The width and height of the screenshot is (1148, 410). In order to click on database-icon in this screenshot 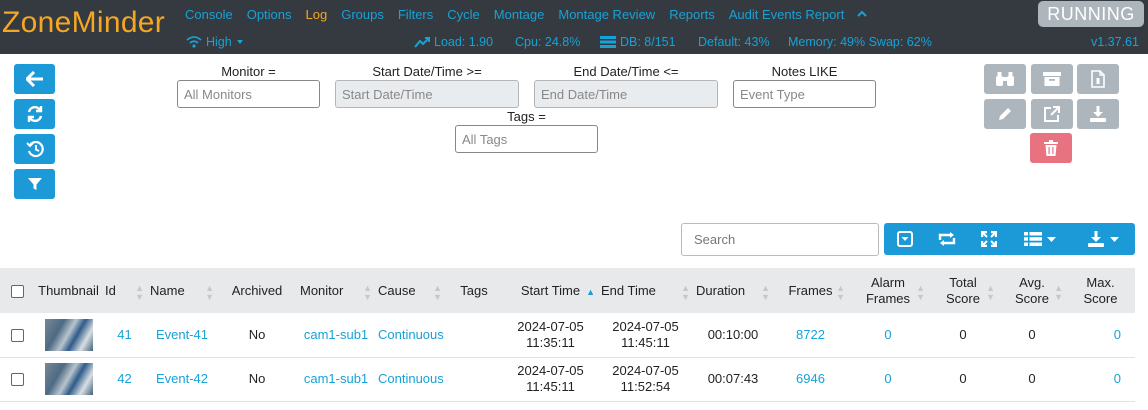, I will do `click(608, 42)`.